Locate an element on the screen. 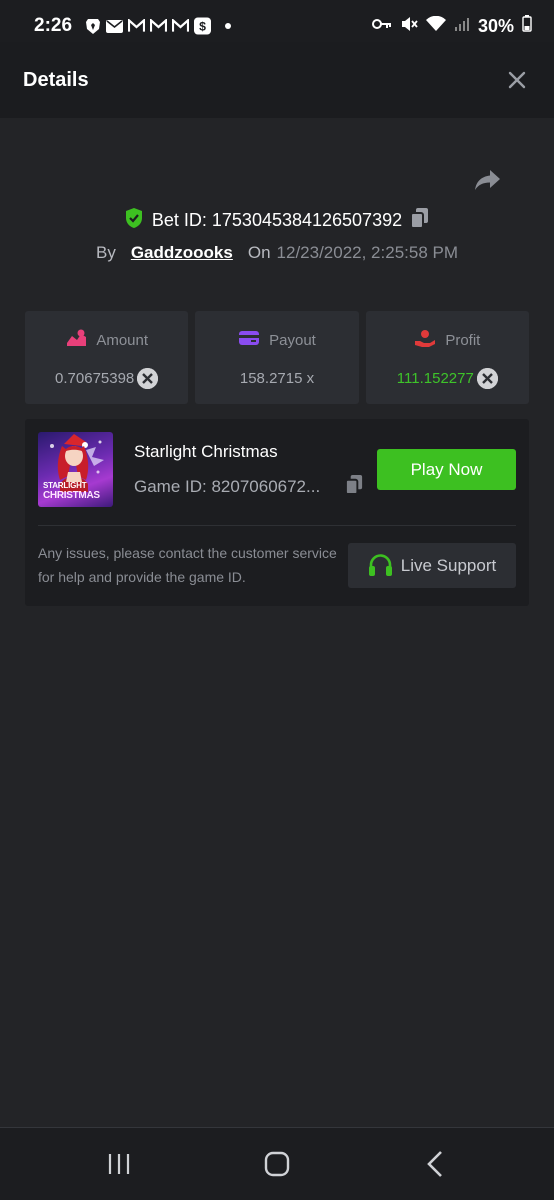 The width and height of the screenshot is (554, 1200). thumb-title-line-2: CHRISTMAS is located at coordinates (71, 495).